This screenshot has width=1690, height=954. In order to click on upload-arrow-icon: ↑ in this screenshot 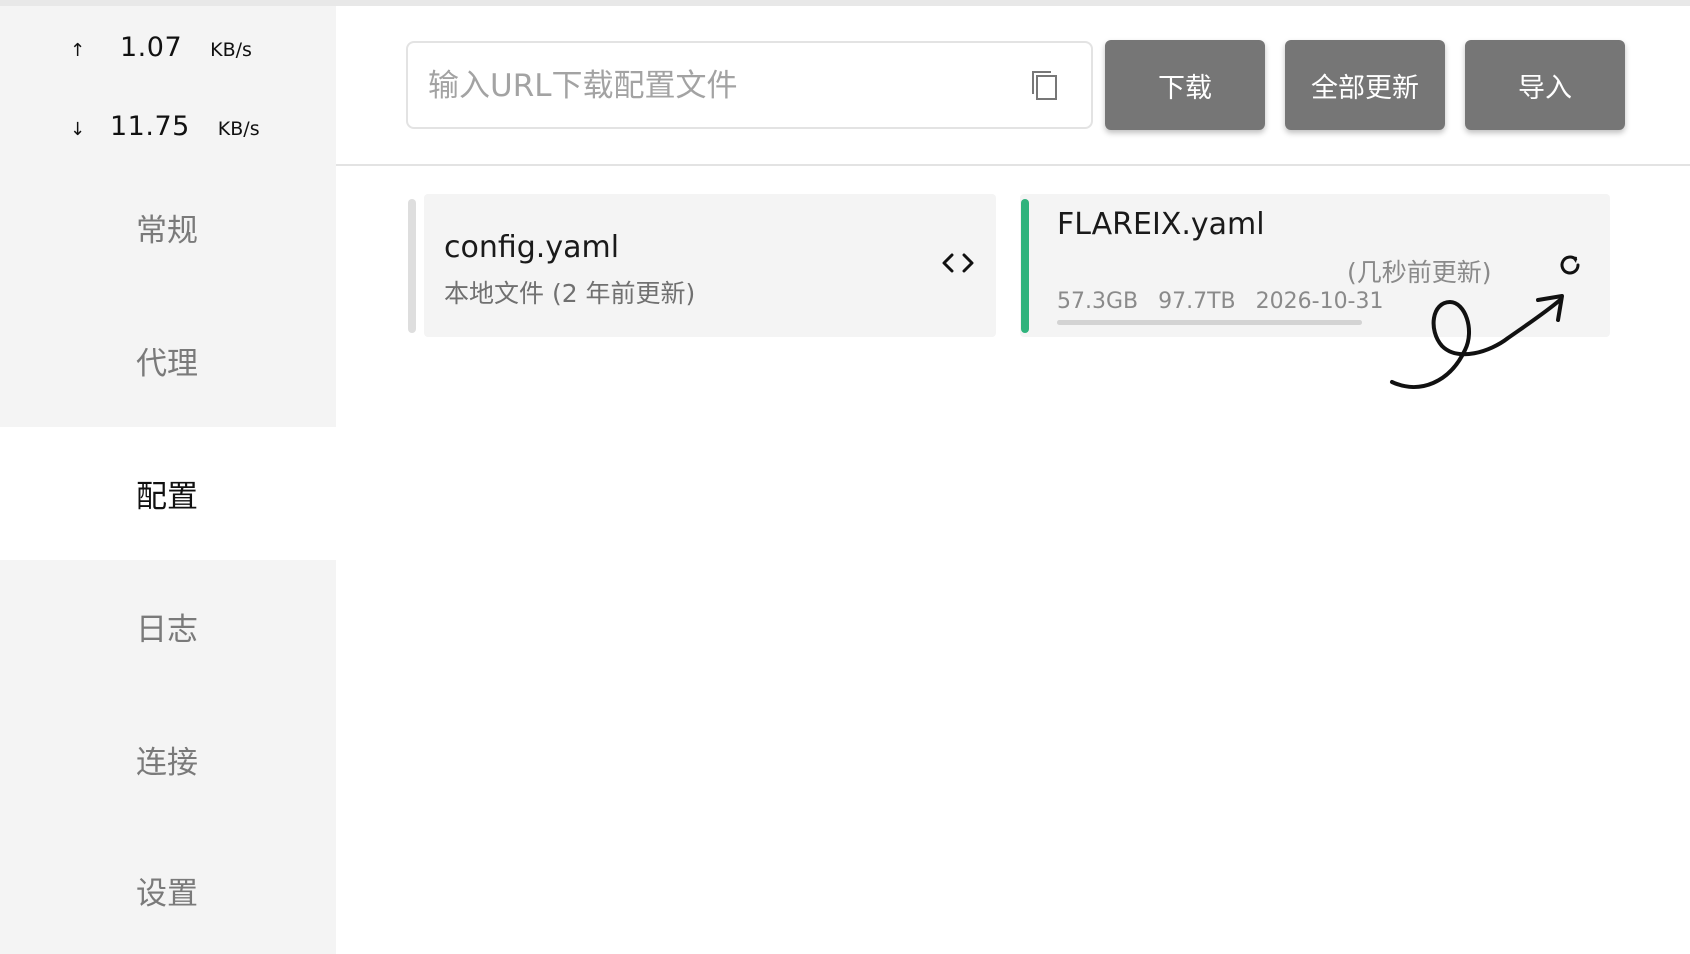, I will do `click(78, 50)`.